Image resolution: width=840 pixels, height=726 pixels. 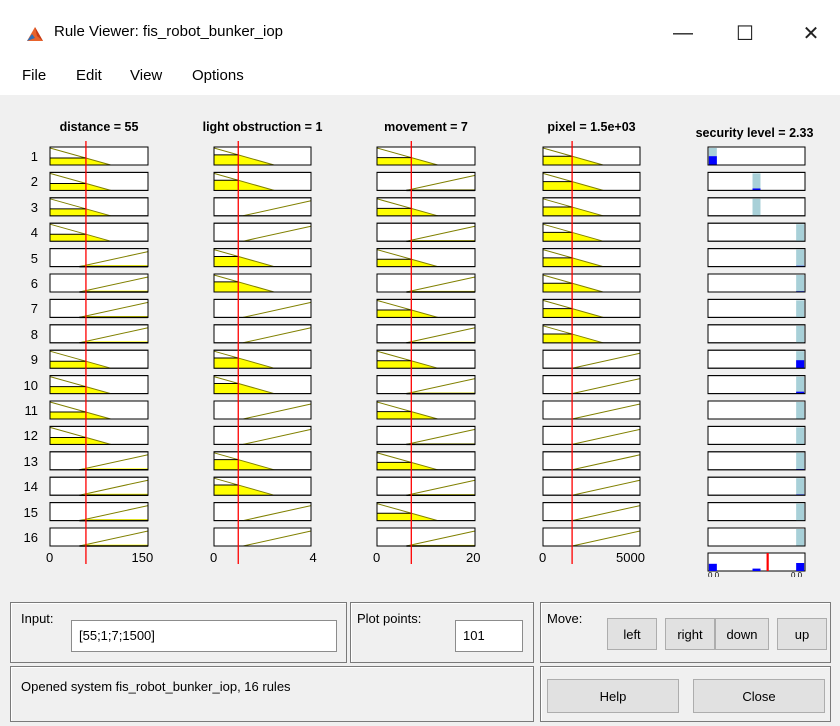 I want to click on move-up-button: up, so click(x=802, y=634).